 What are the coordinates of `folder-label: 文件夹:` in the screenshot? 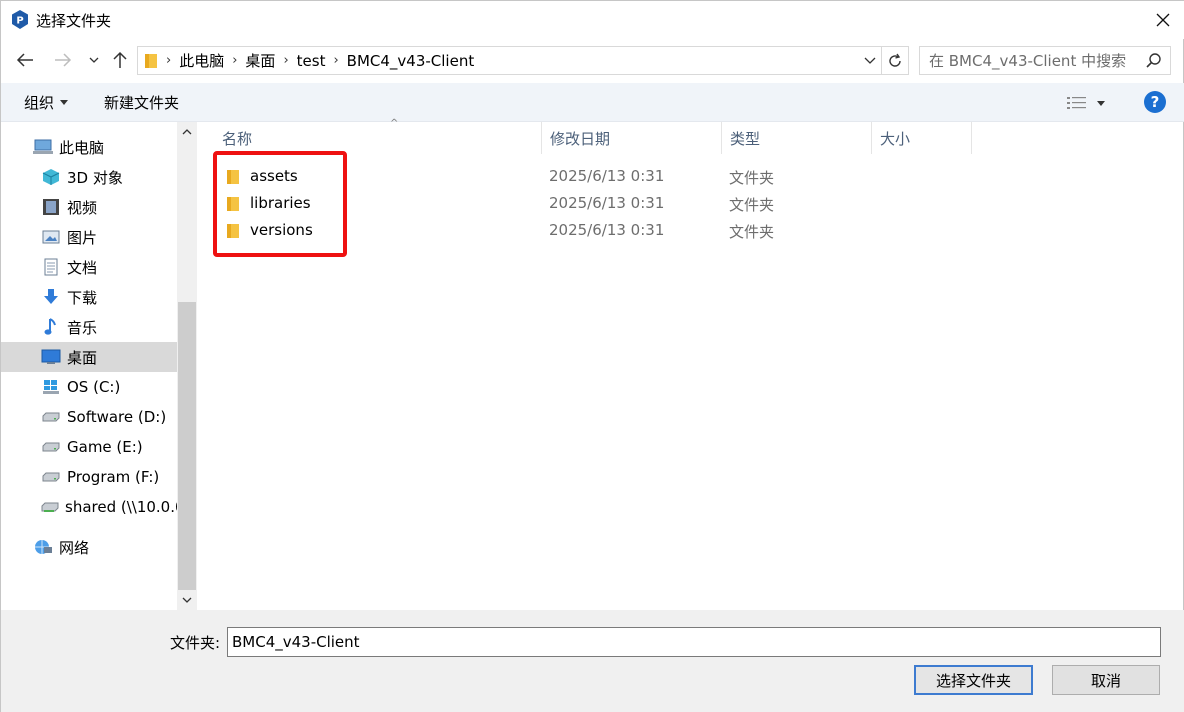 It's located at (195, 643).